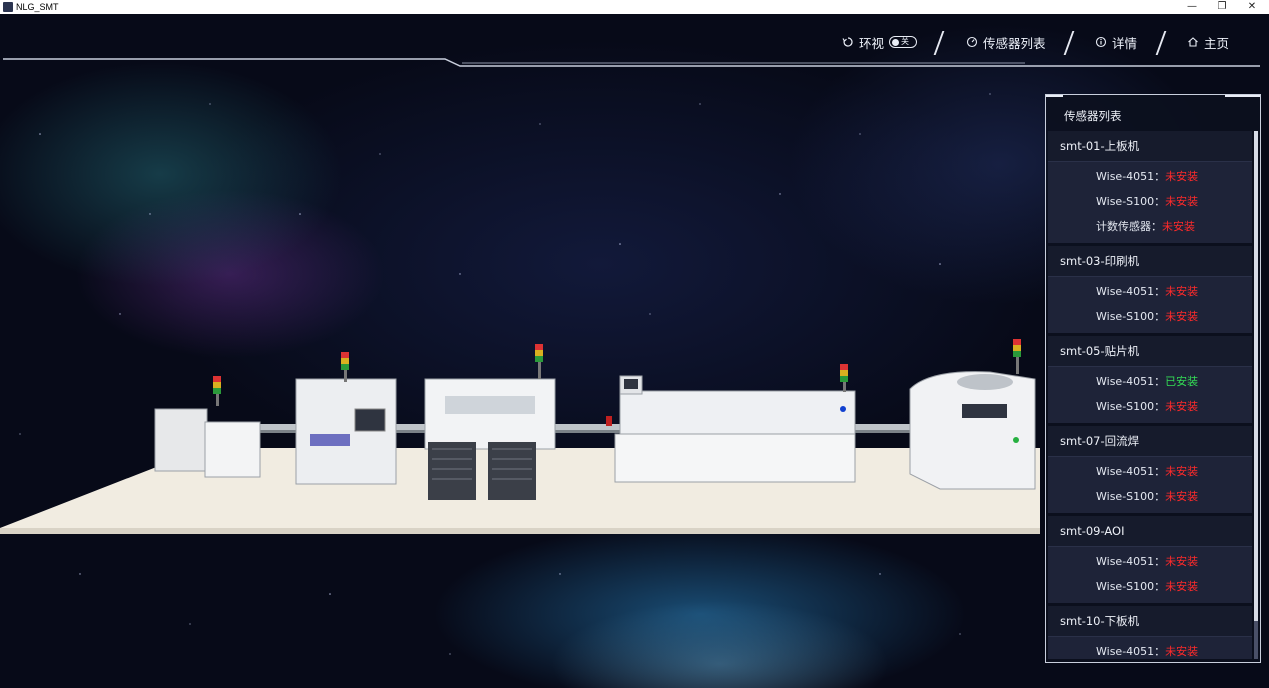 Image resolution: width=1269 pixels, height=688 pixels. Describe the element at coordinates (1093, 116) in the screenshot. I see `panel-title: 传感器列表` at that location.